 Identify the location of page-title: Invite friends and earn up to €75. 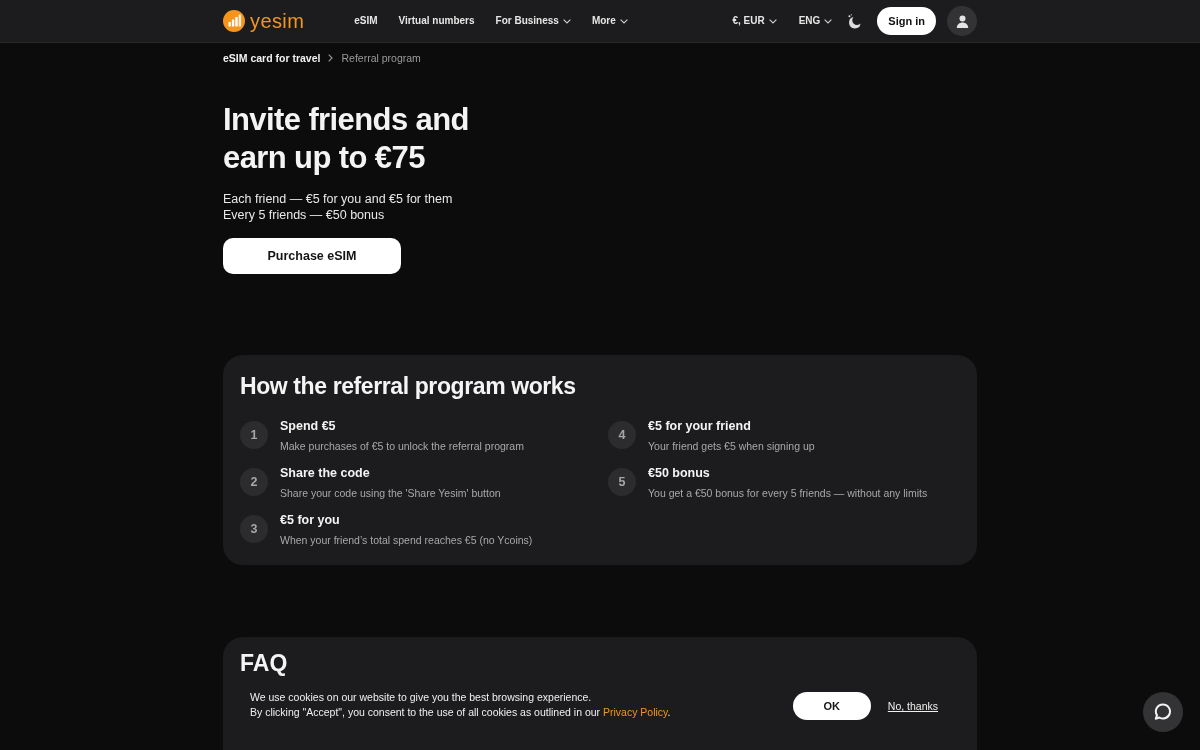
(346, 139).